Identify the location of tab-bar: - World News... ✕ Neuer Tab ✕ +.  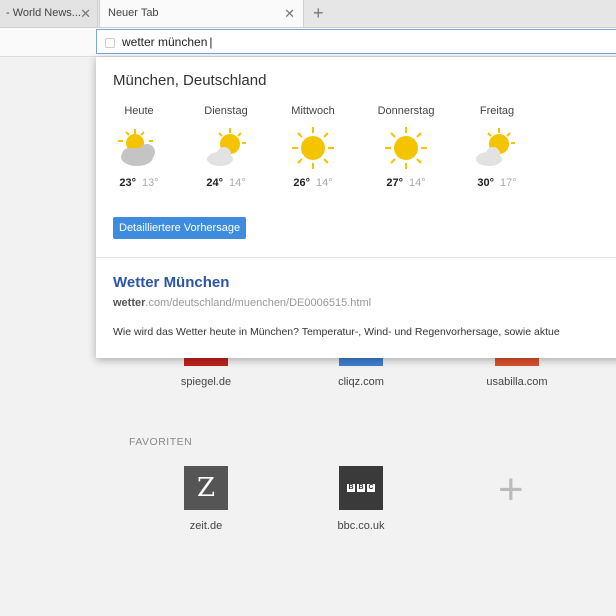
(308, 14).